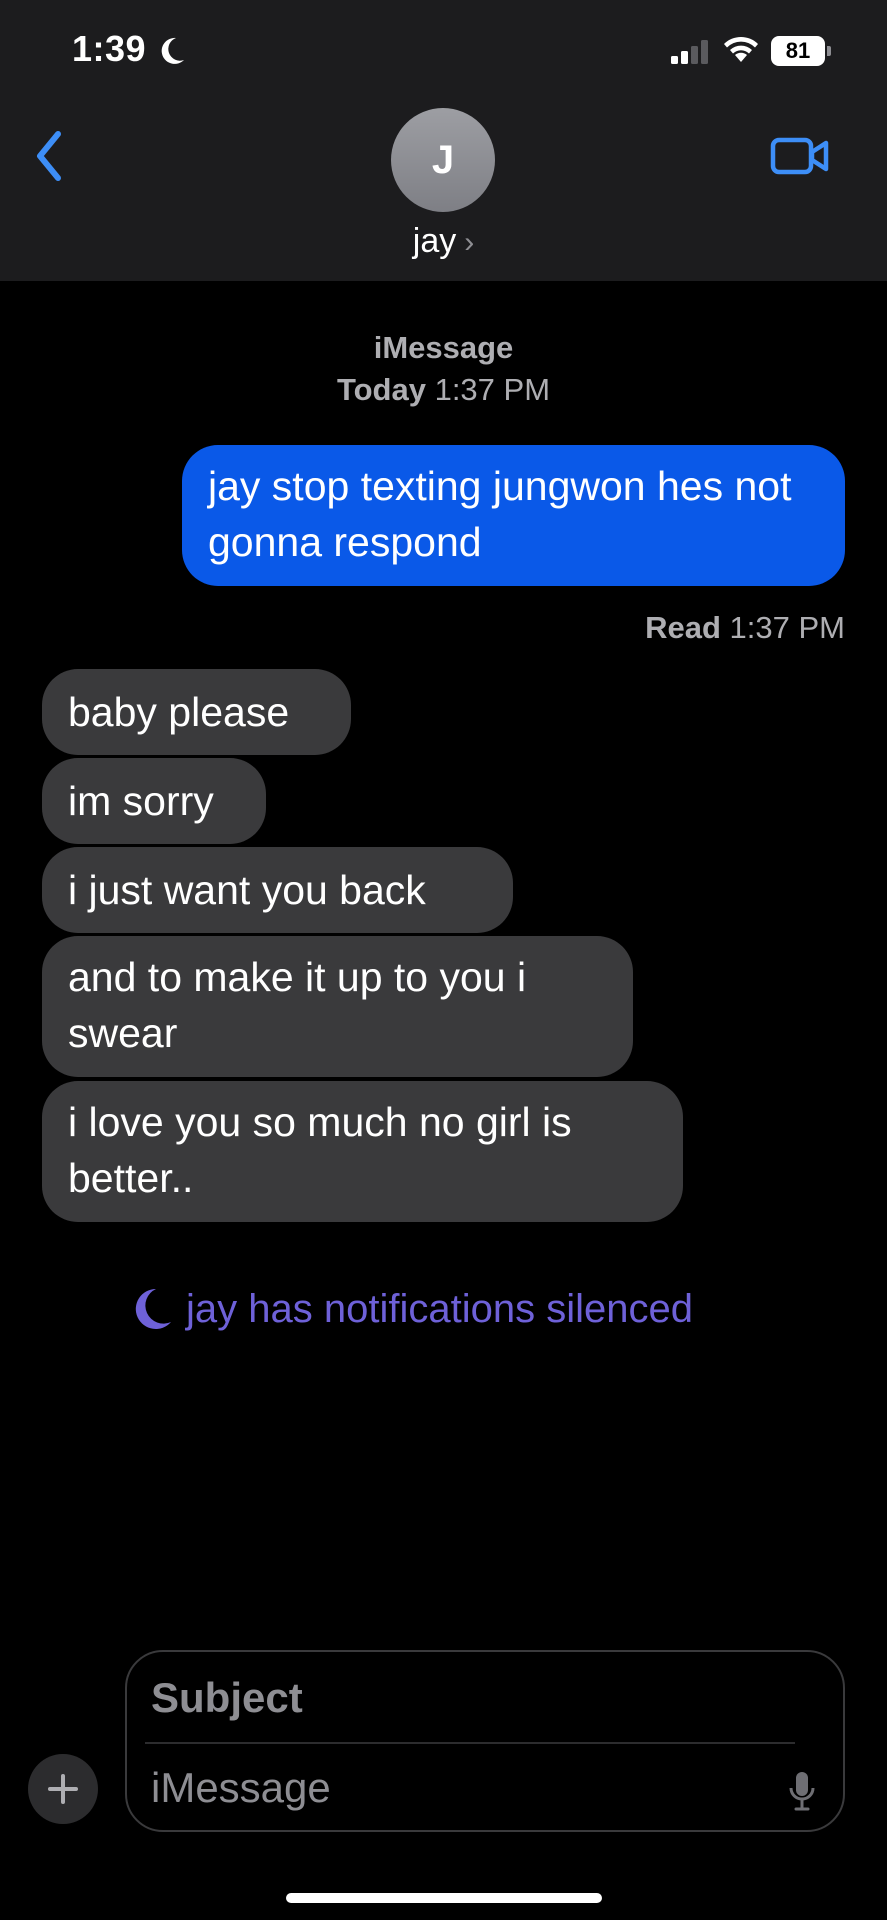 The height and width of the screenshot is (1920, 887). I want to click on received-message-bubble: i love you so much no girl is better.., so click(362, 1151).